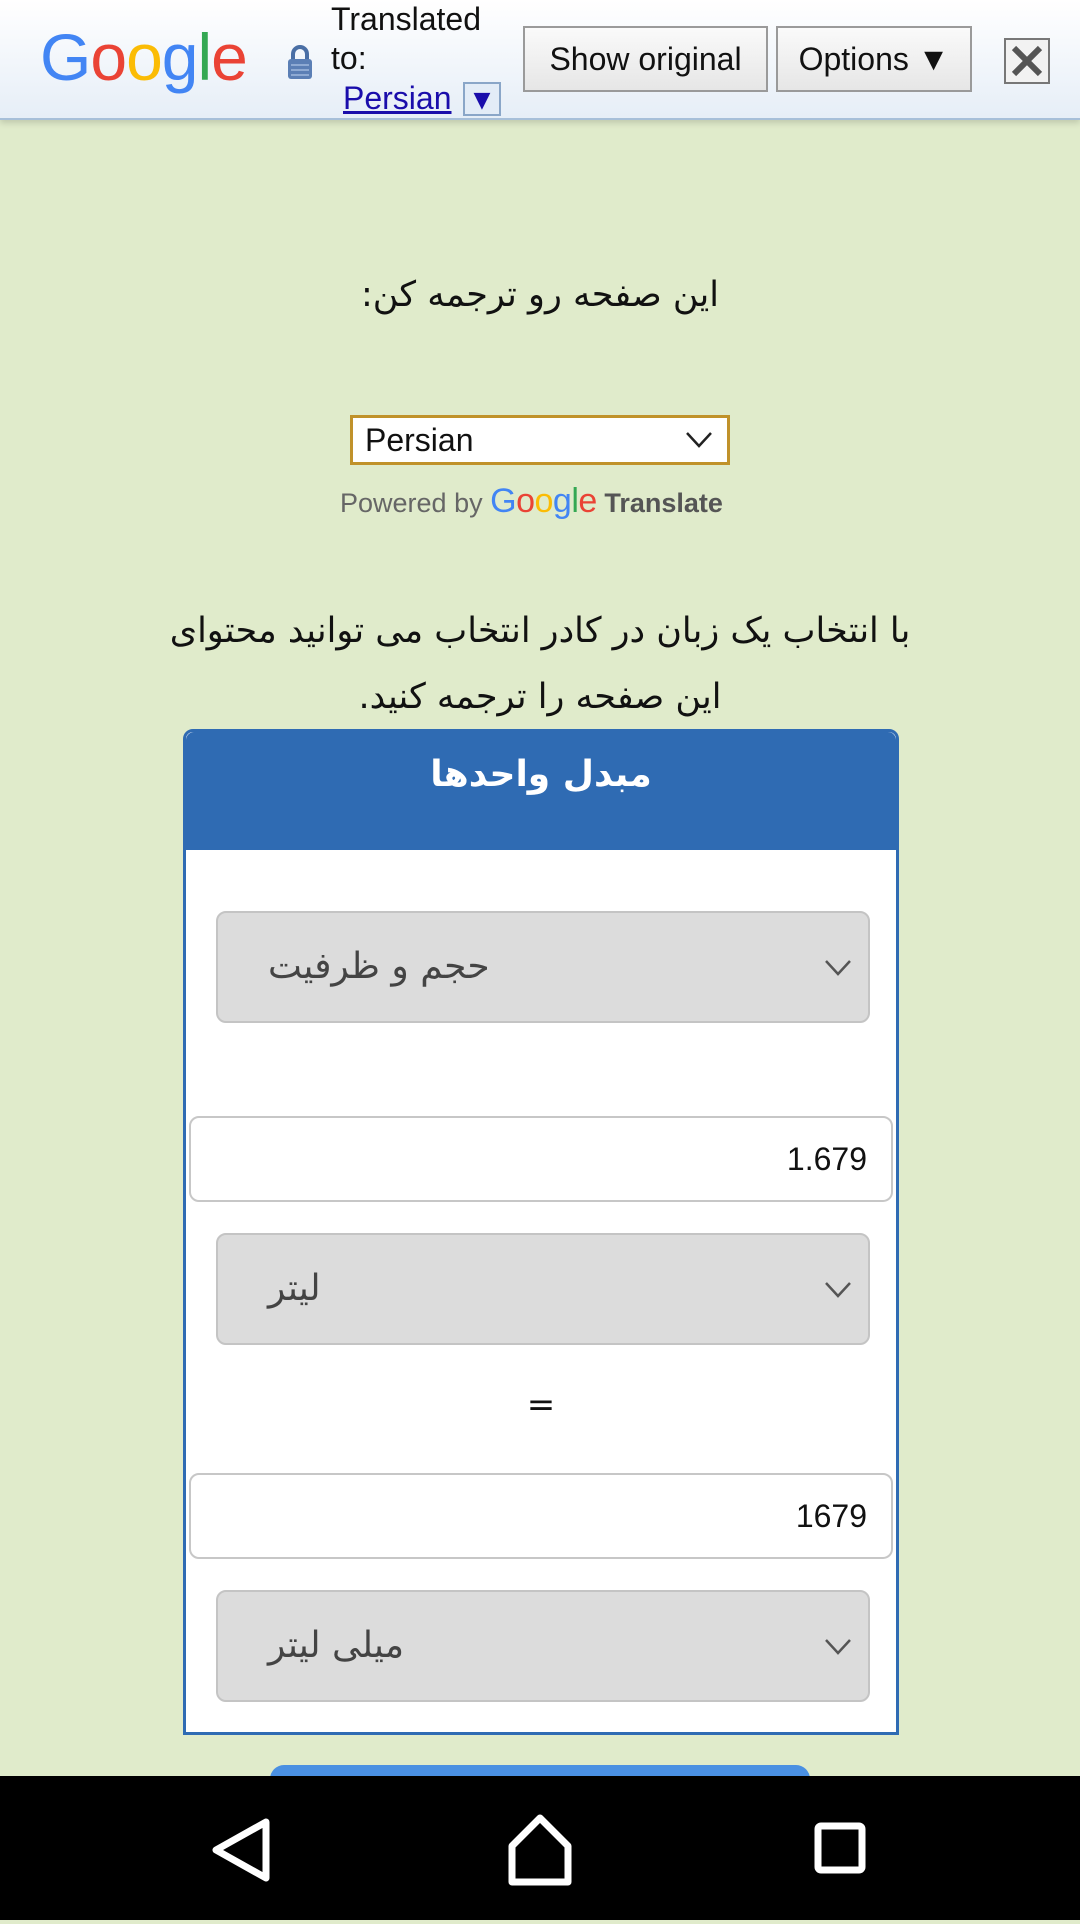 This screenshot has height=1924, width=1080. Describe the element at coordinates (541, 791) in the screenshot. I see `converter-title: مبدل واحدها` at that location.